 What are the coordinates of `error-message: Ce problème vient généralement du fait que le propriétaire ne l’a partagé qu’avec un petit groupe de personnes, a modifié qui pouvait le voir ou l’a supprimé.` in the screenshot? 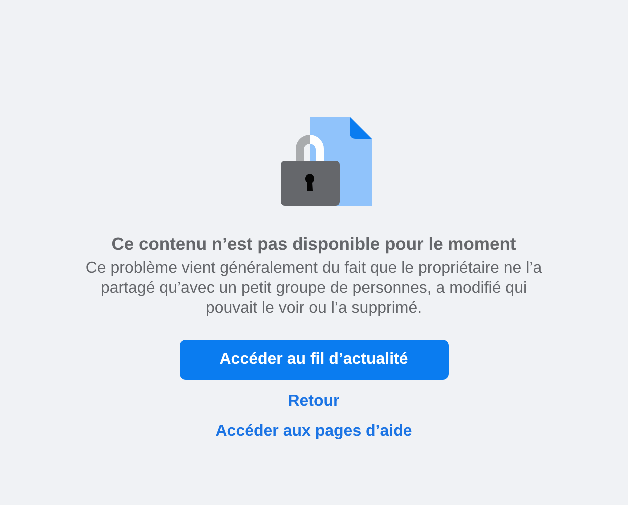 It's located at (314, 289).